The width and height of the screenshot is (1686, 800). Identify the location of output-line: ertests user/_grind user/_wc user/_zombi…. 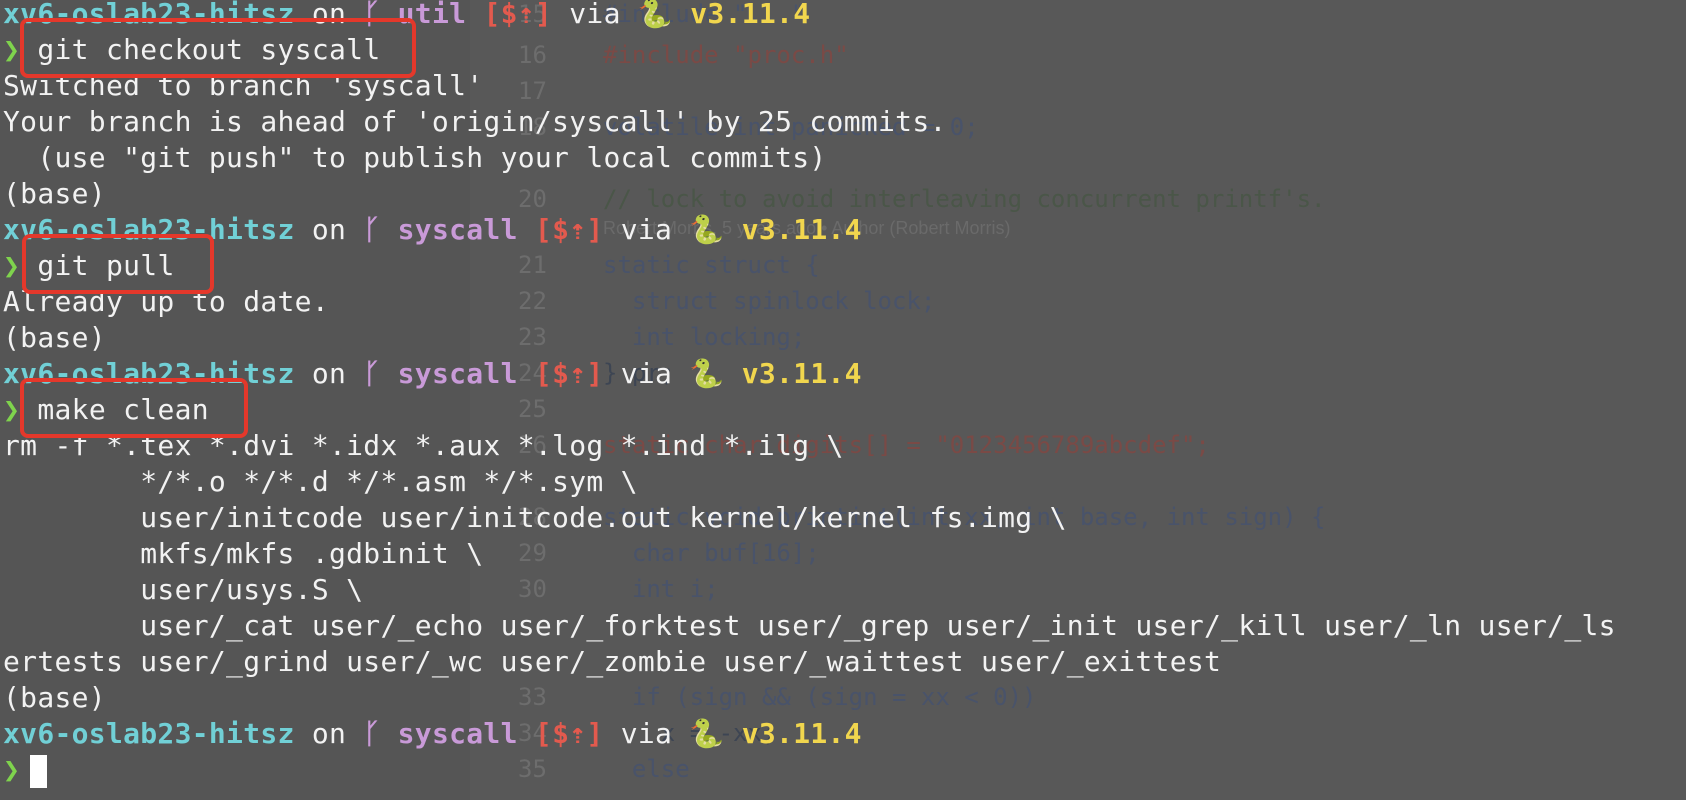
(612, 661).